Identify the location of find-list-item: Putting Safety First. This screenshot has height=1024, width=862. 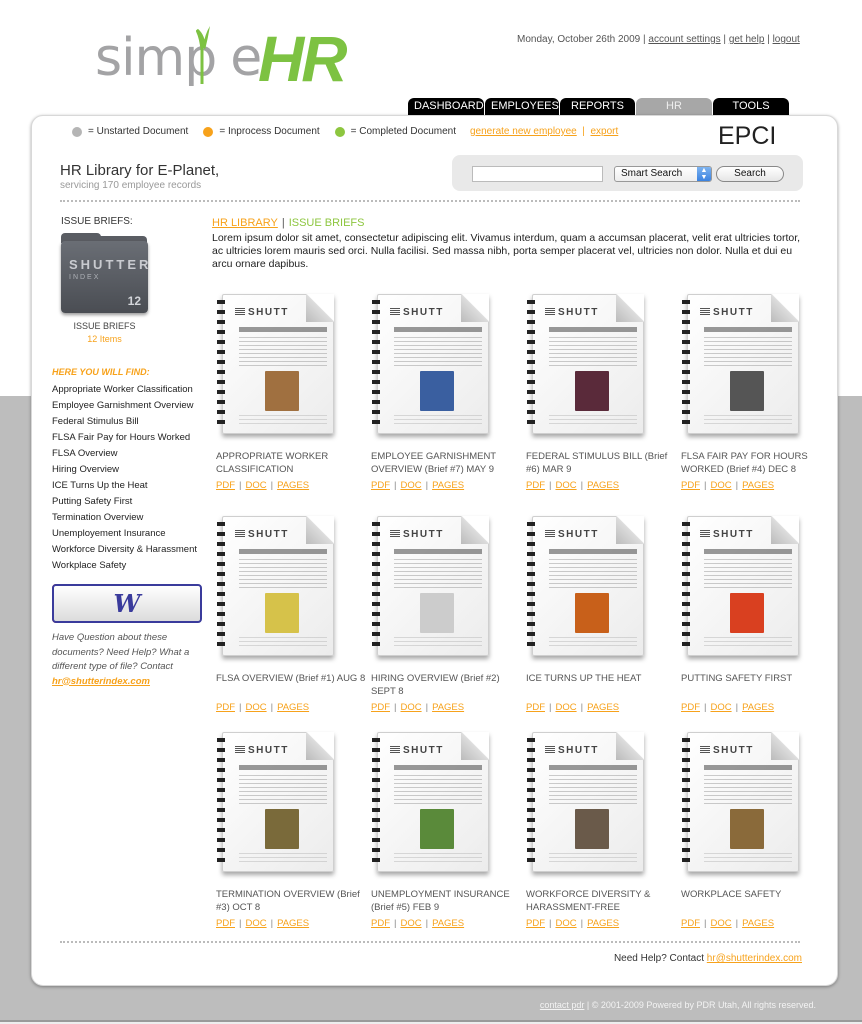
(132, 502).